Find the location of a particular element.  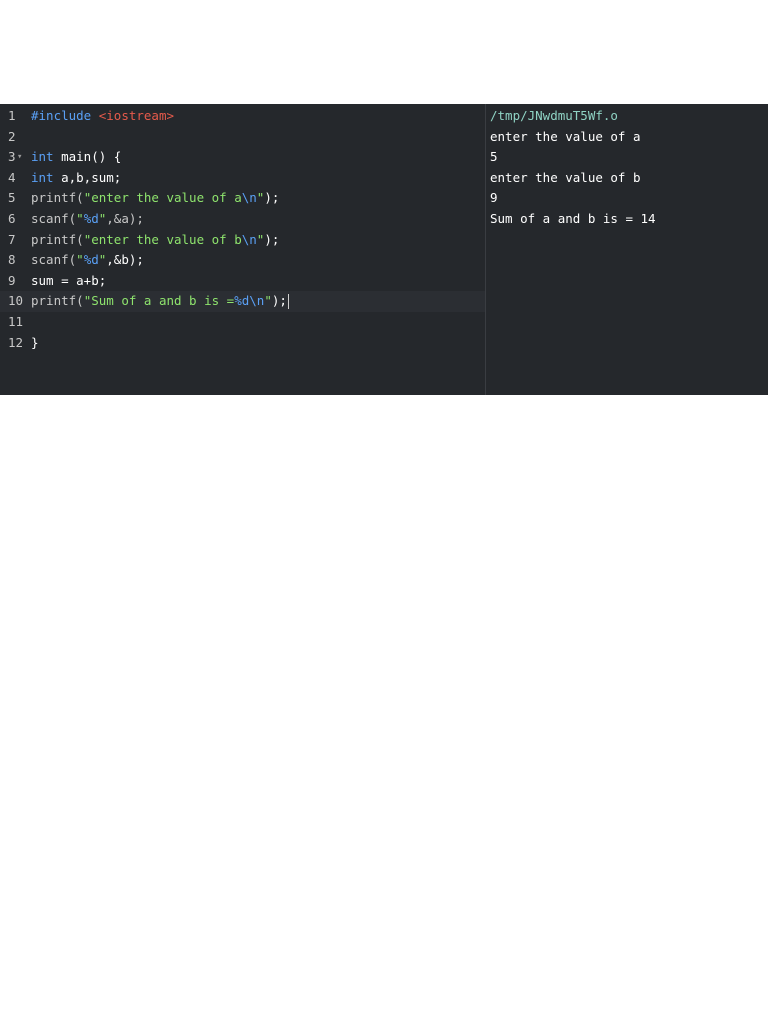

line-content: scanf("%d",&b); is located at coordinates (257, 260).